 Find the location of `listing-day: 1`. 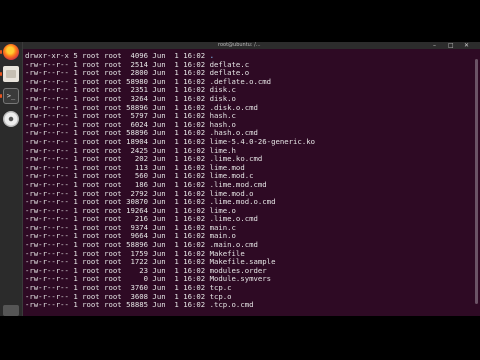

listing-day: 1 is located at coordinates (172, 305).